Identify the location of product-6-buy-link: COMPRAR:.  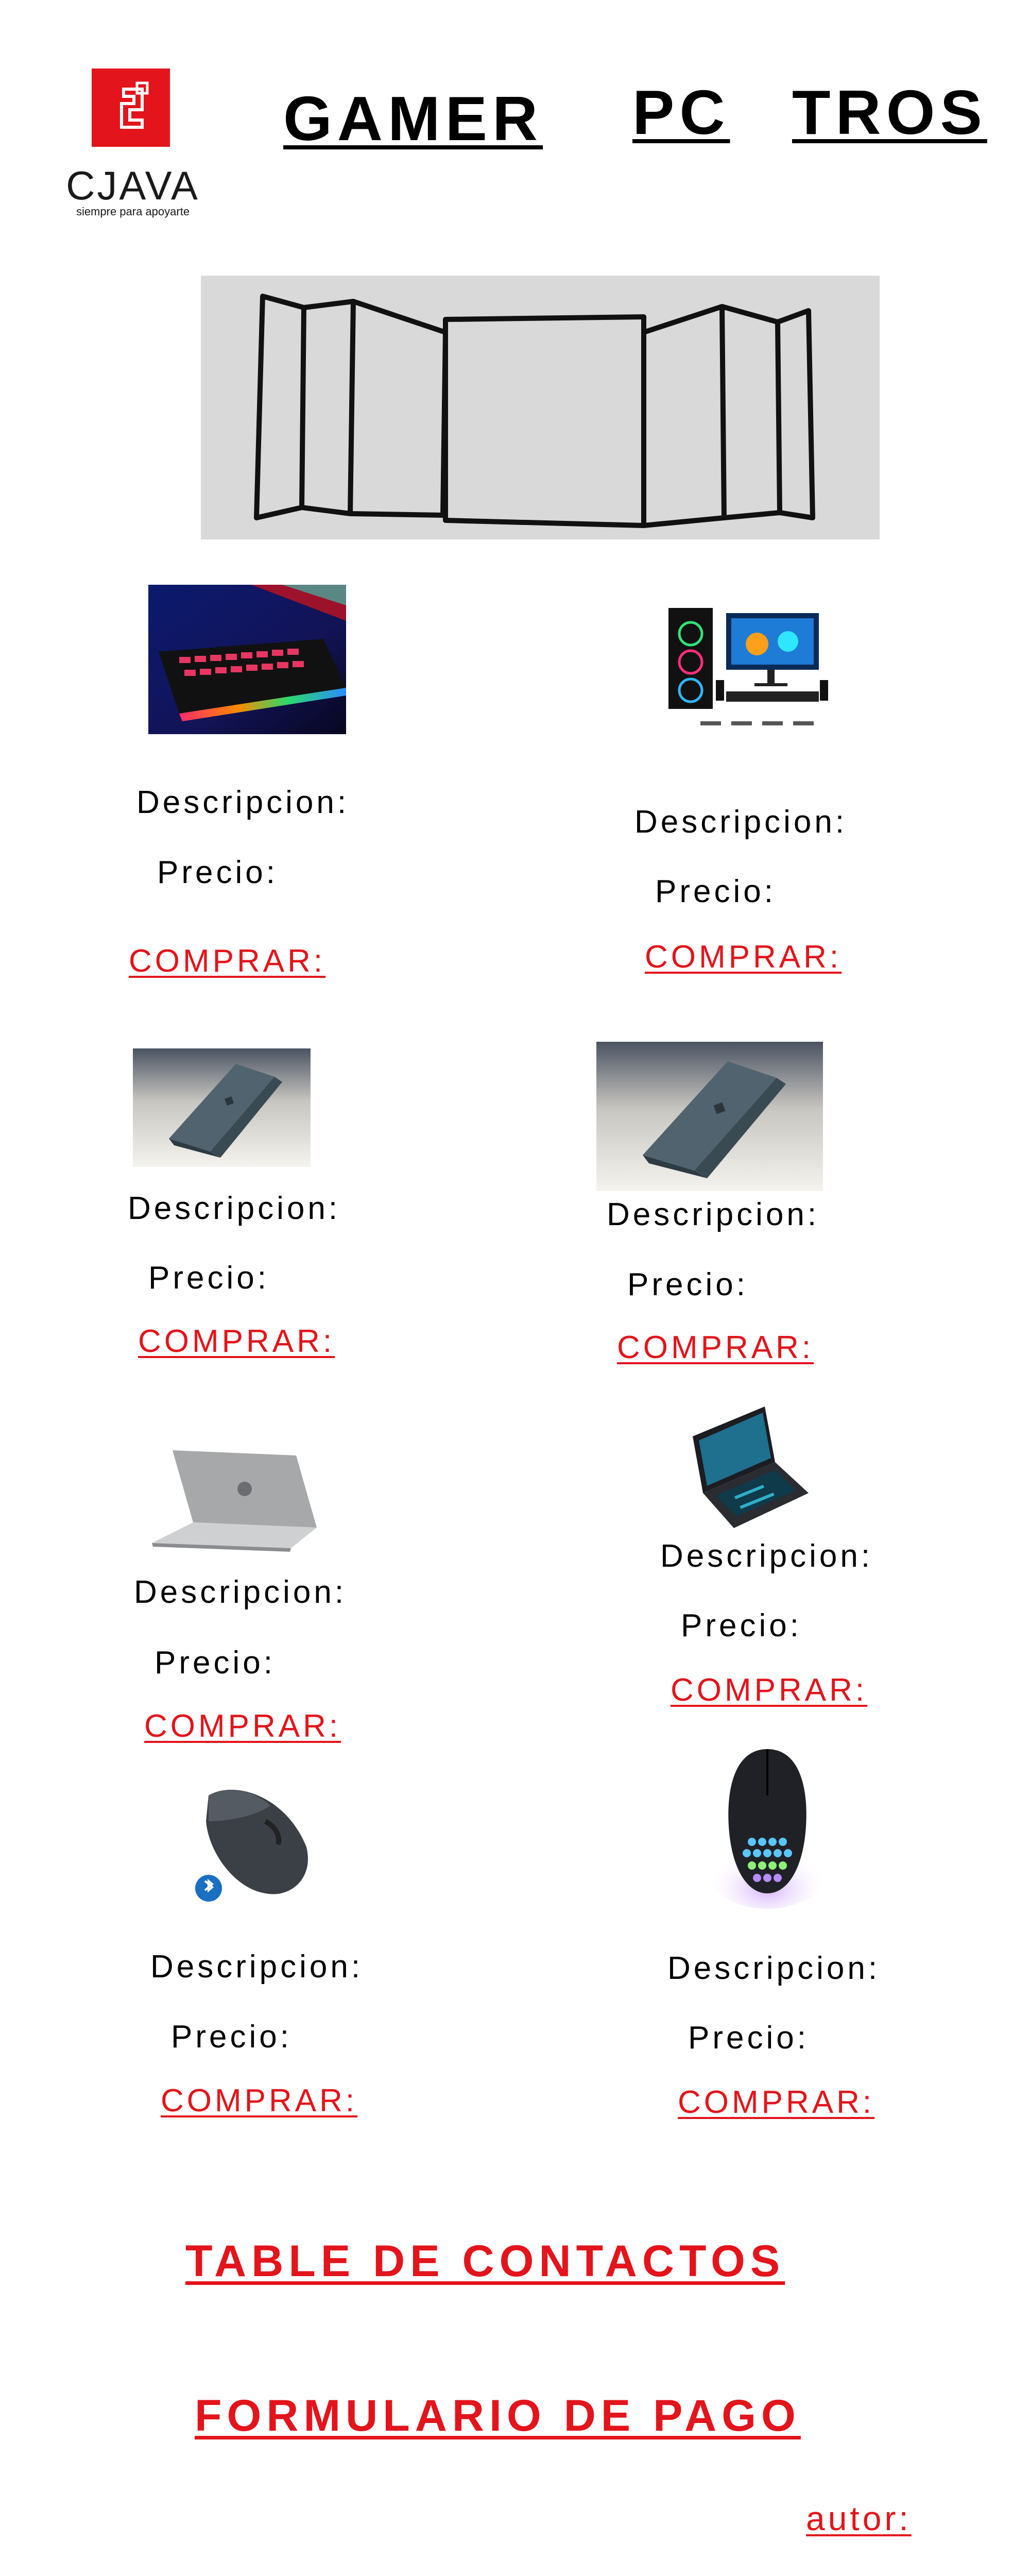
(769, 1690).